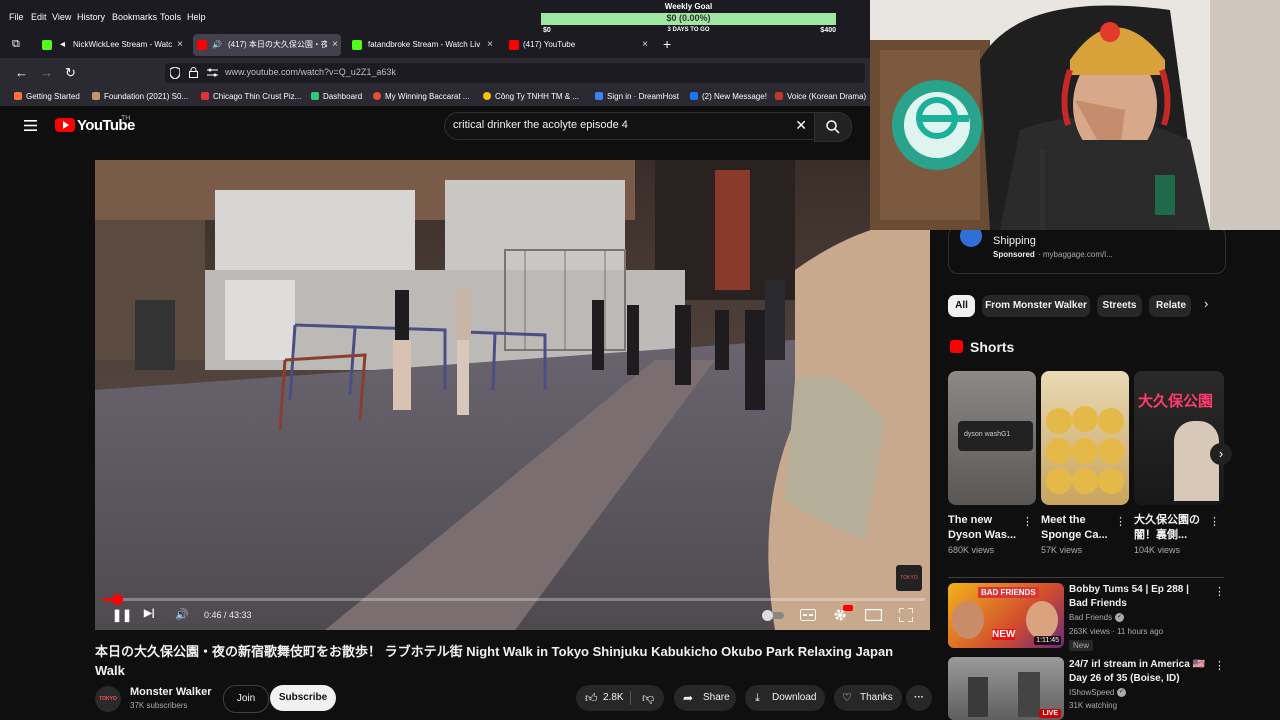  I want to click on download-button: ⤓ Download, so click(785, 698).